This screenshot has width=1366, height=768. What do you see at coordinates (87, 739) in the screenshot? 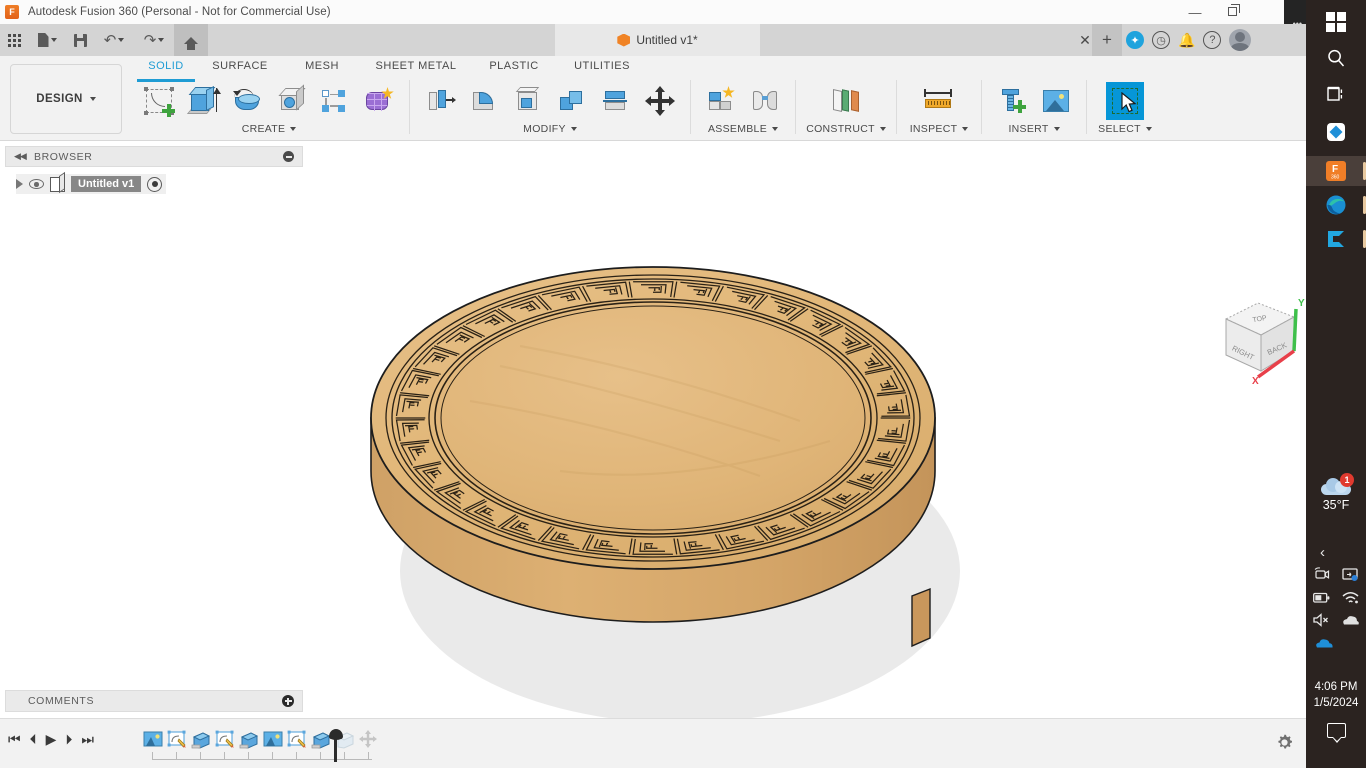
I see `go-to-end-button: ⏭` at bounding box center [87, 739].